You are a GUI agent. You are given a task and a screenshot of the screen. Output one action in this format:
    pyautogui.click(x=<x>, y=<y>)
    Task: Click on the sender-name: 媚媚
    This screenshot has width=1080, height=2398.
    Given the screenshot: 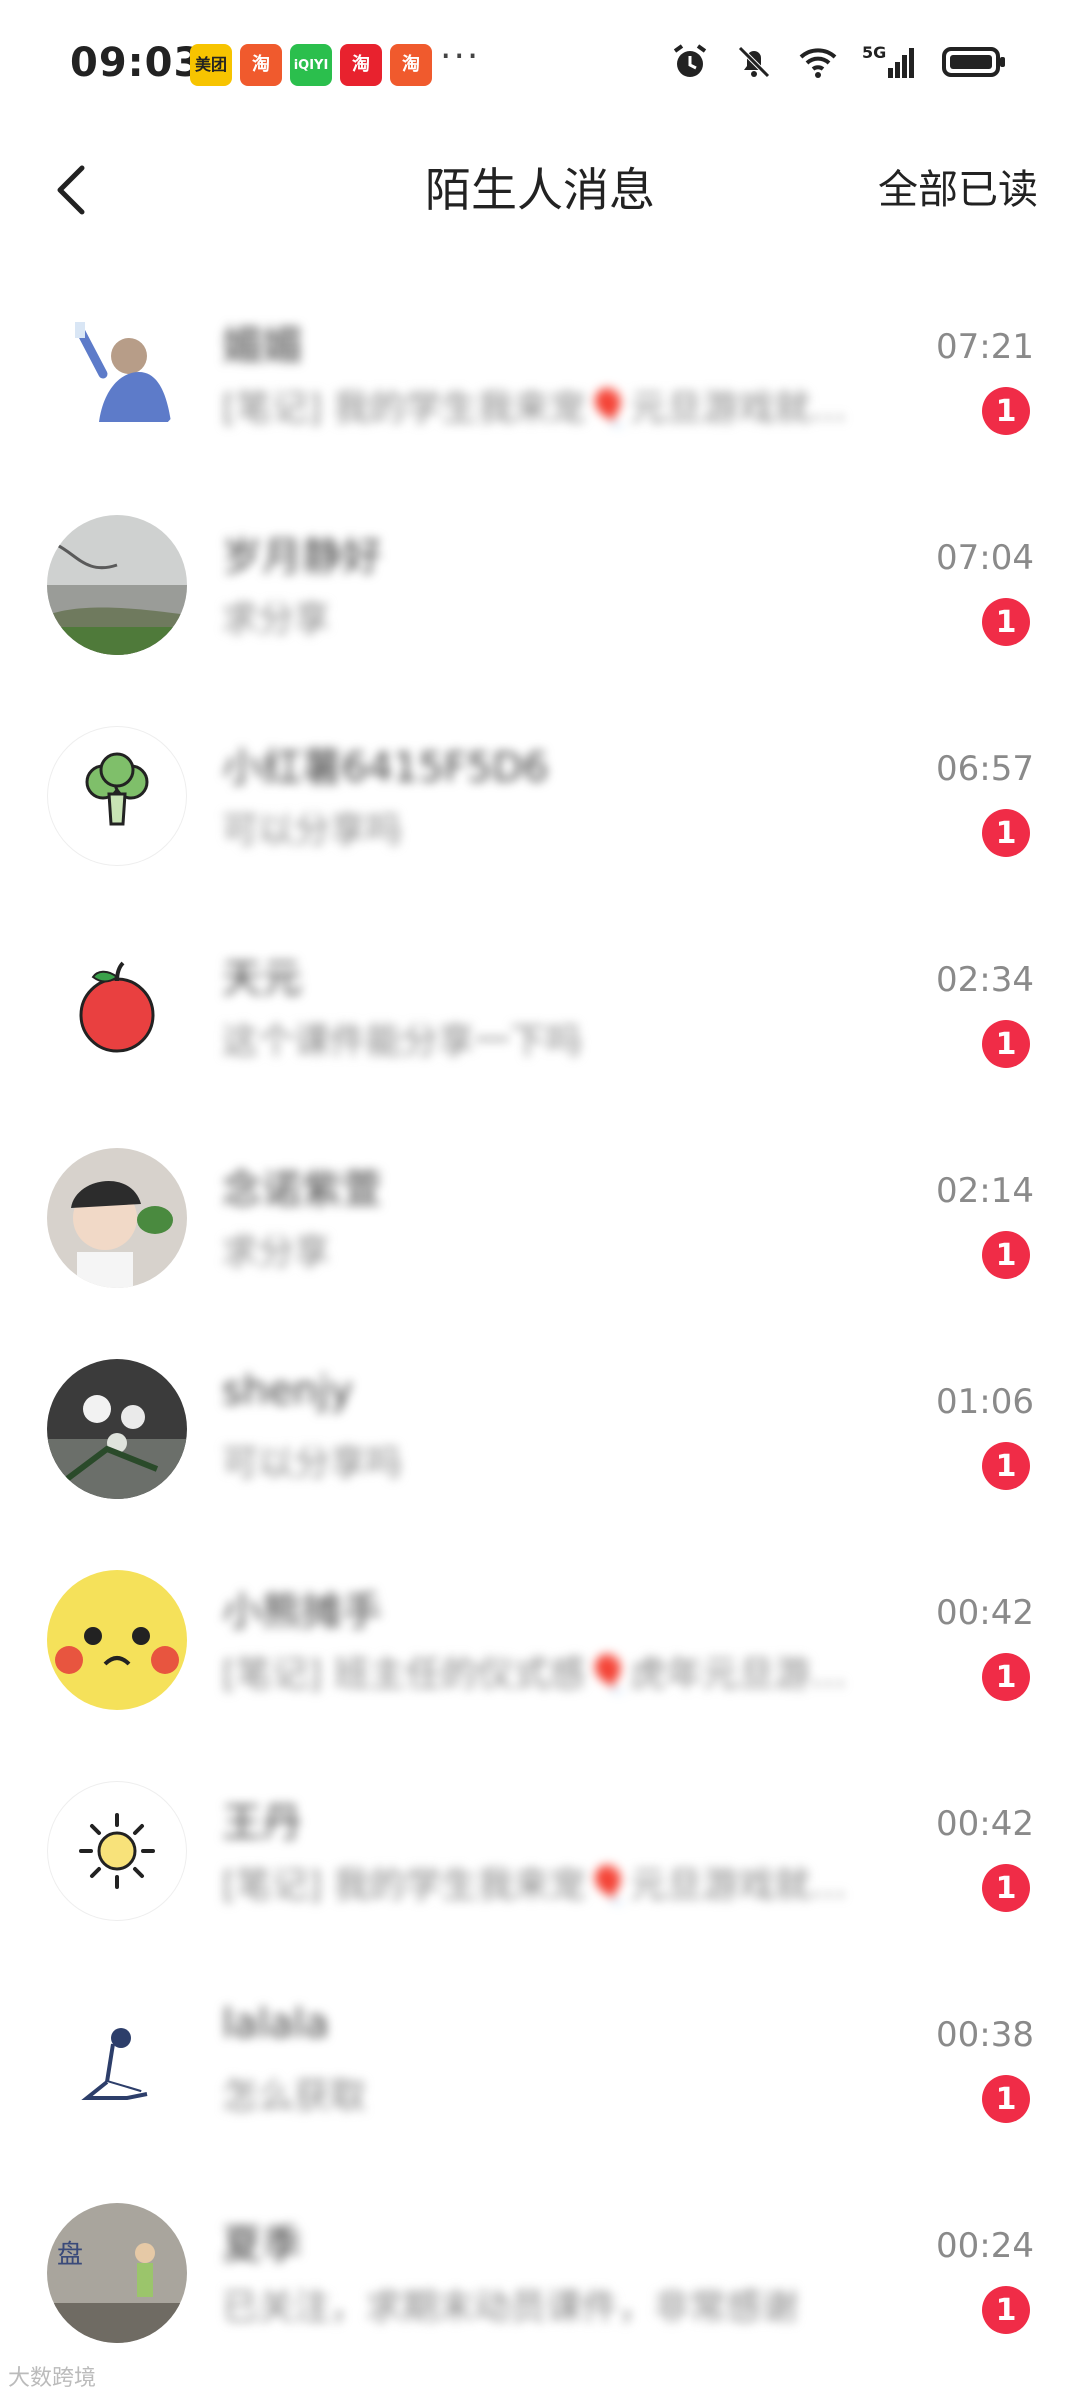 What is the action you would take?
    pyautogui.click(x=262, y=346)
    